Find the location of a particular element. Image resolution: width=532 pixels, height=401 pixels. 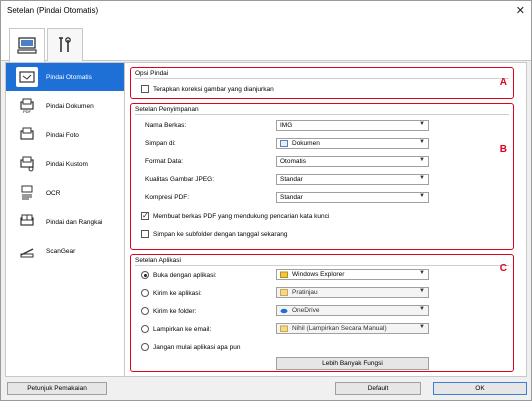

computer-icon is located at coordinates (27, 45).